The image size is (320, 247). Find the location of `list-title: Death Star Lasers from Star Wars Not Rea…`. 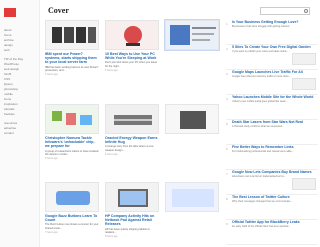

list-title: Death Star Lasers from Star Wars Not Rea… is located at coordinates (275, 122).